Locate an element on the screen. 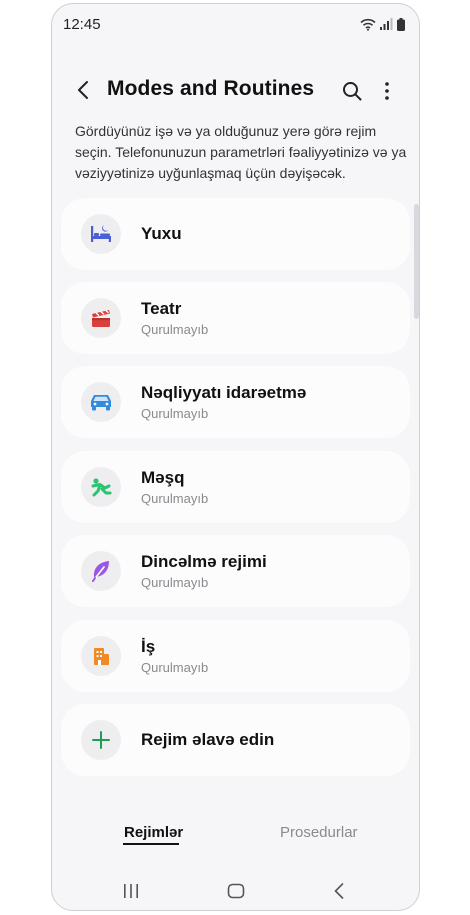  recents-icon is located at coordinates (131, 891).